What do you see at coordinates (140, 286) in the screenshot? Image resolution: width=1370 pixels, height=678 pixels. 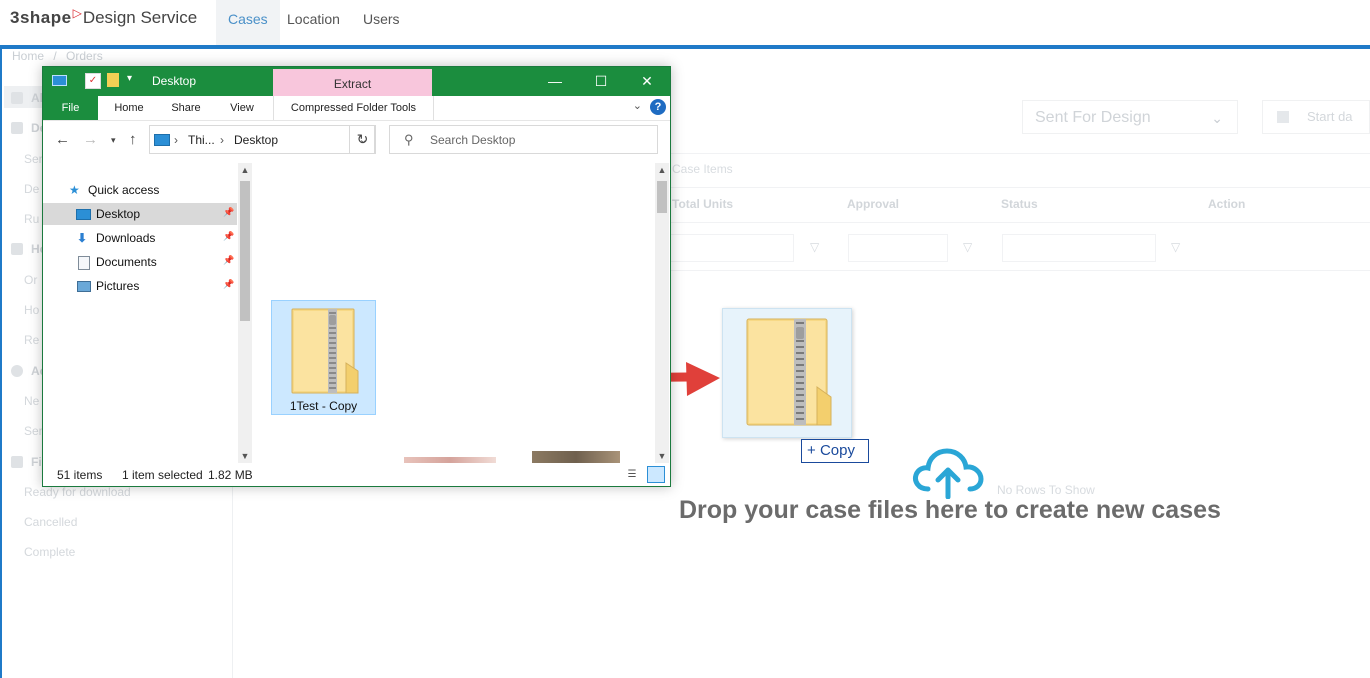 I see `nav-item-pictures: Pictures 📌` at bounding box center [140, 286].